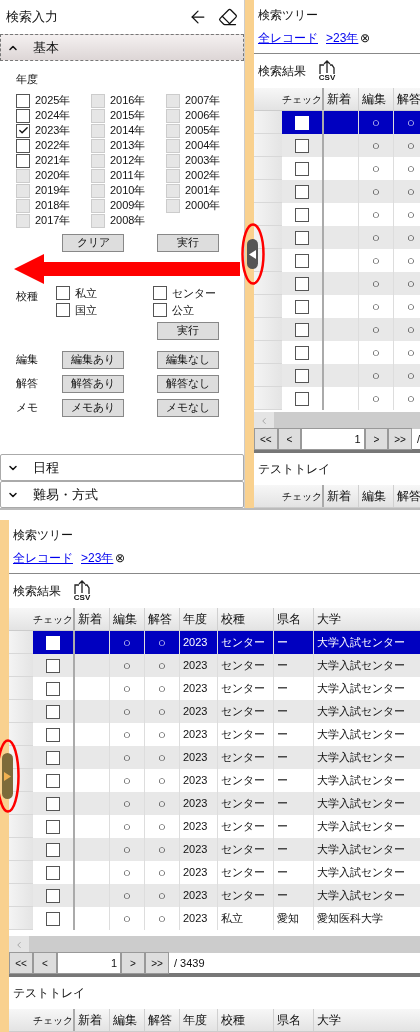  I want to click on action-button: 解答なし, so click(188, 383).